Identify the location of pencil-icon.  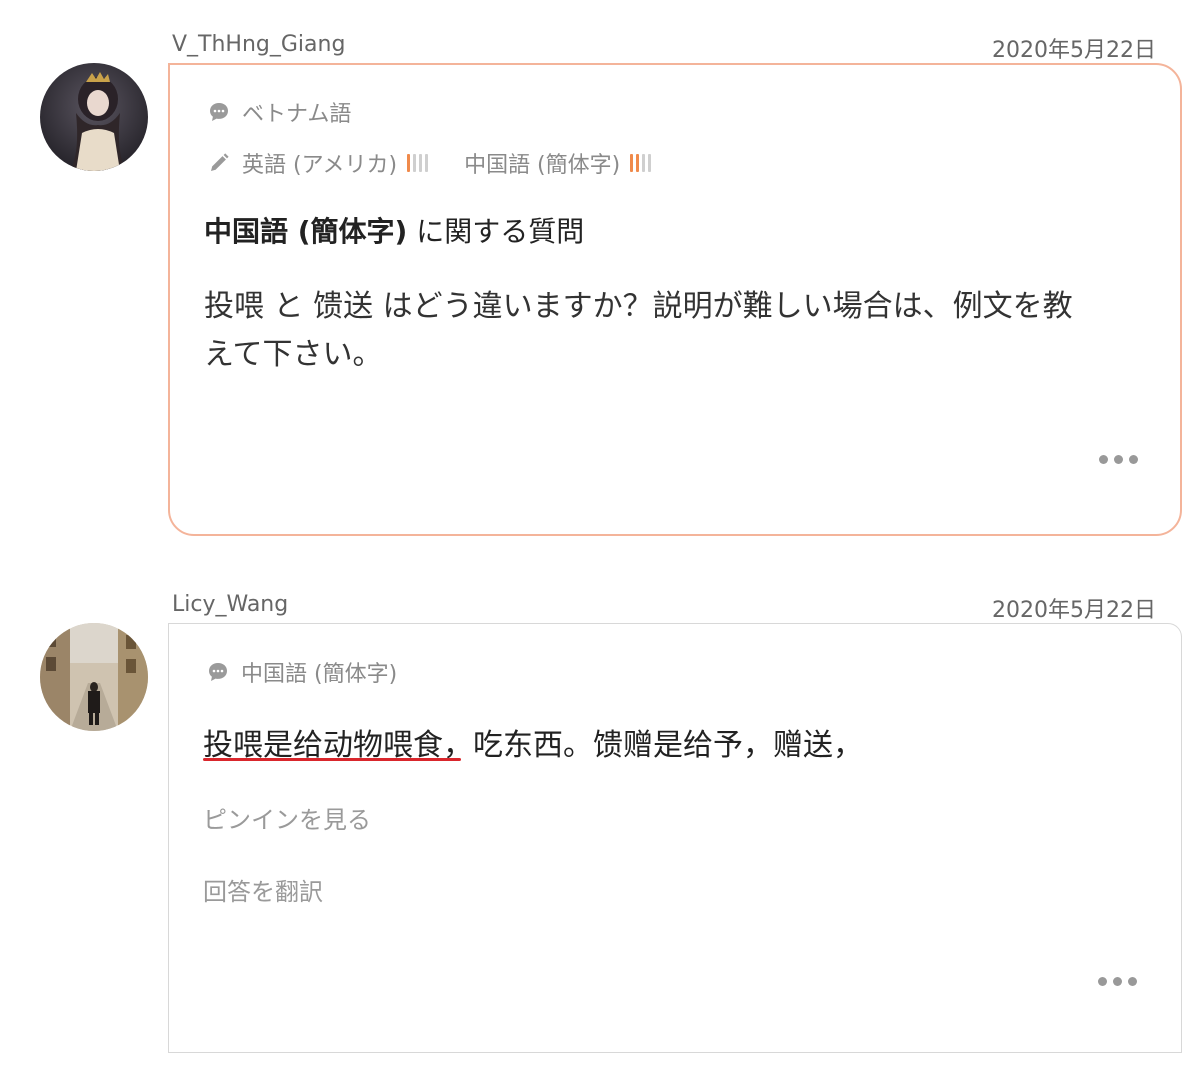
(220, 162).